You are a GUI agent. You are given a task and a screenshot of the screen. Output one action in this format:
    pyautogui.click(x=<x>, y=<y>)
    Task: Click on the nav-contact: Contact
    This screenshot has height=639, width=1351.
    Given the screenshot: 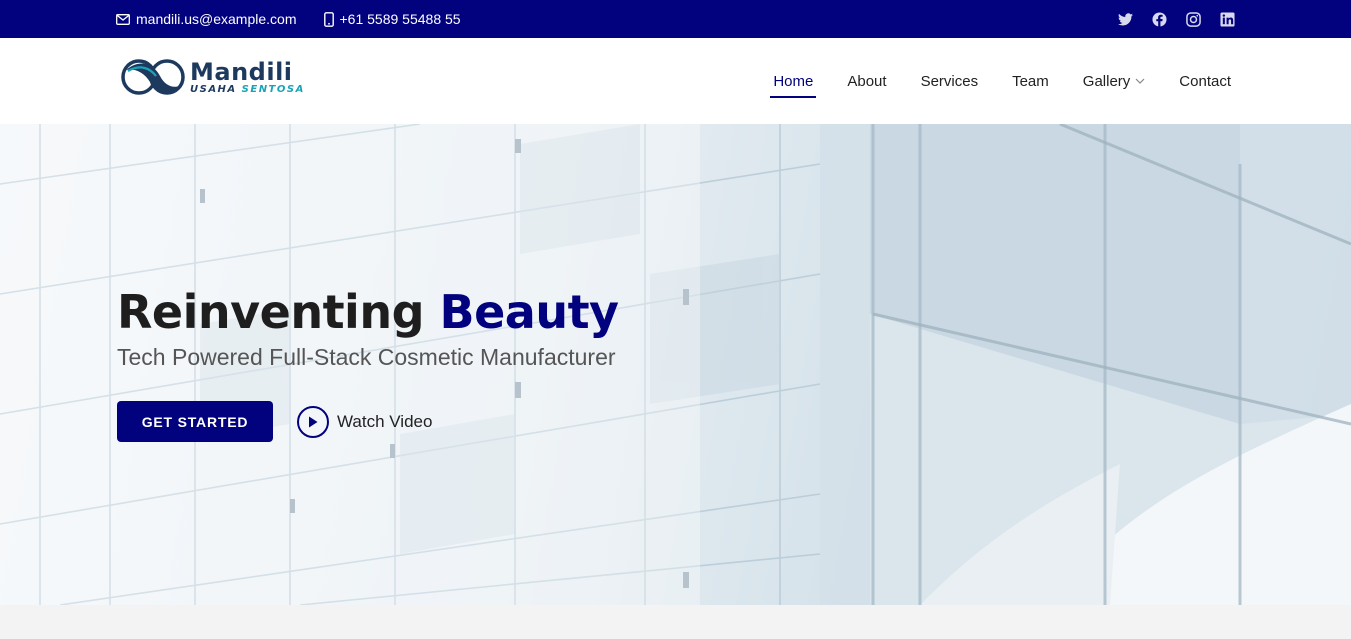 What is the action you would take?
    pyautogui.click(x=1205, y=81)
    